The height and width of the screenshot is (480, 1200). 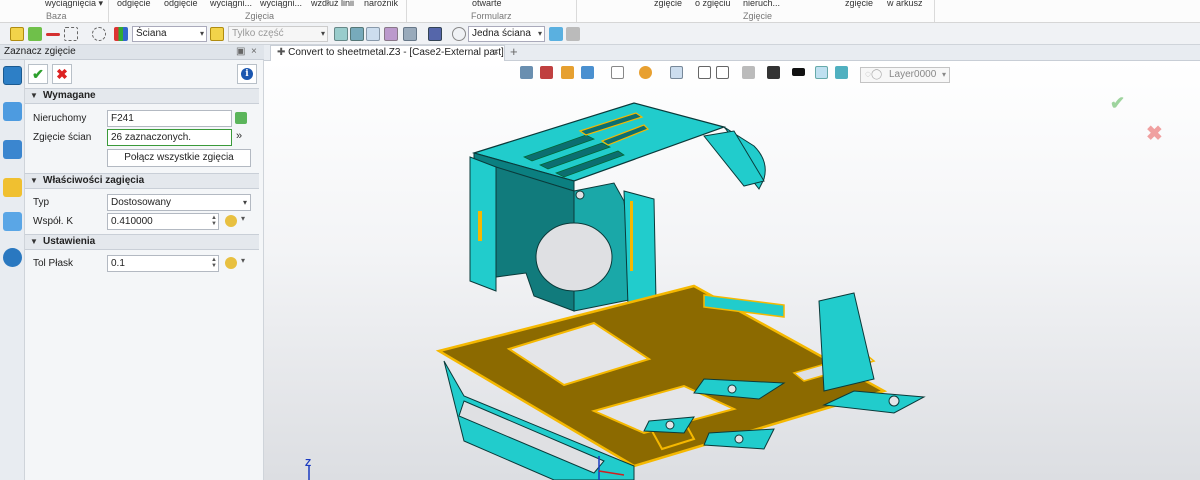 What do you see at coordinates (217, 34) in the screenshot?
I see `part-filter-icon` at bounding box center [217, 34].